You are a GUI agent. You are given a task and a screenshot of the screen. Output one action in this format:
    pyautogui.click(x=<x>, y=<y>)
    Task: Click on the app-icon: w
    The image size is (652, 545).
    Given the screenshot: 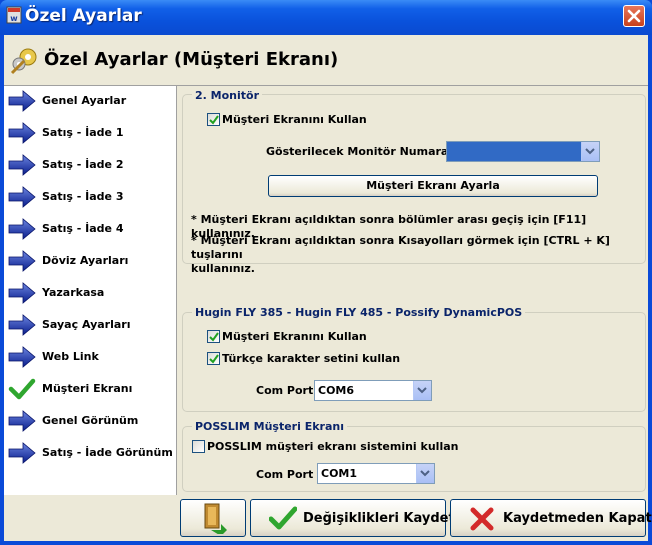 What is the action you would take?
    pyautogui.click(x=14, y=15)
    